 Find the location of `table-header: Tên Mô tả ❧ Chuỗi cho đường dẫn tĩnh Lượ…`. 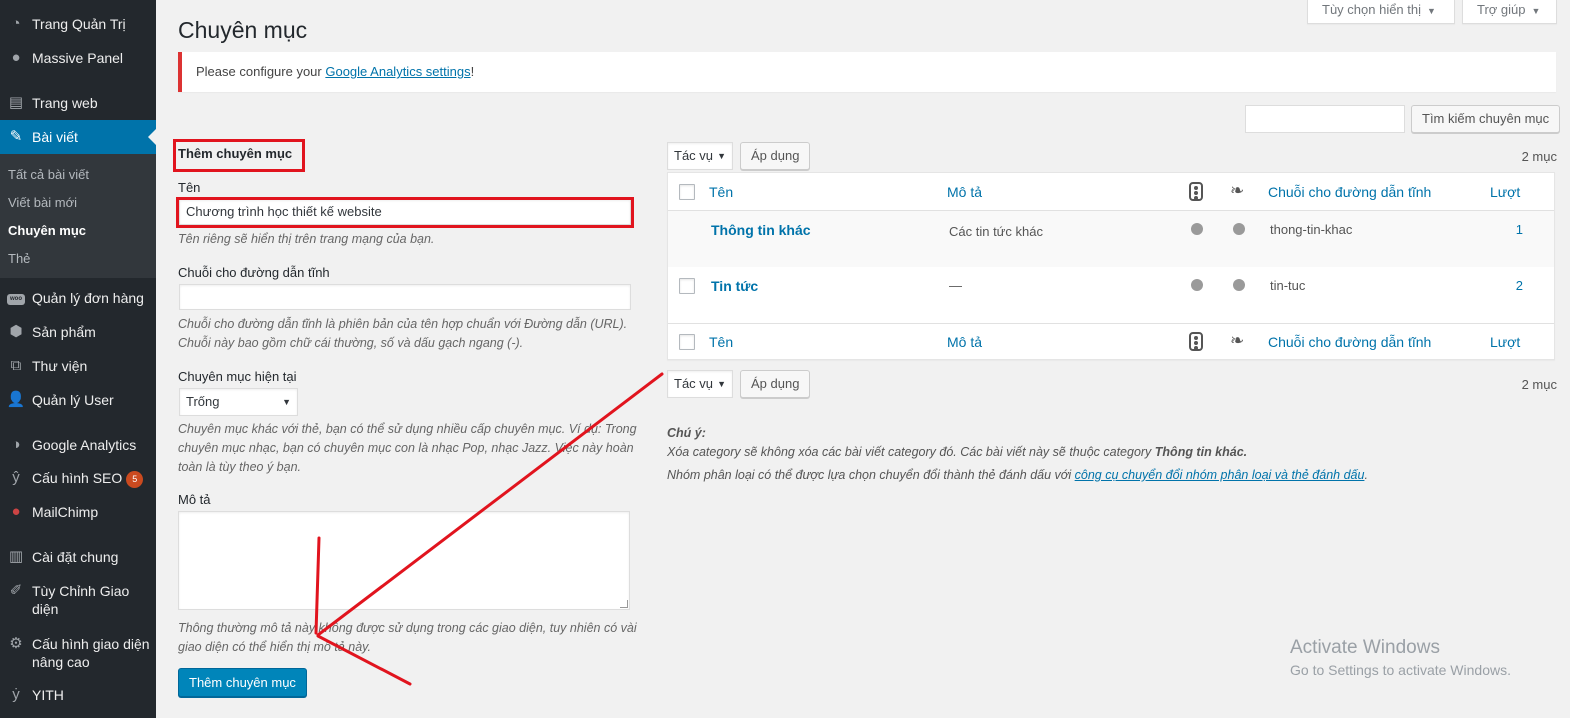

table-header: Tên Mô tả ❧ Chuỗi cho đường dẫn tĩnh Lượ… is located at coordinates (1111, 192).